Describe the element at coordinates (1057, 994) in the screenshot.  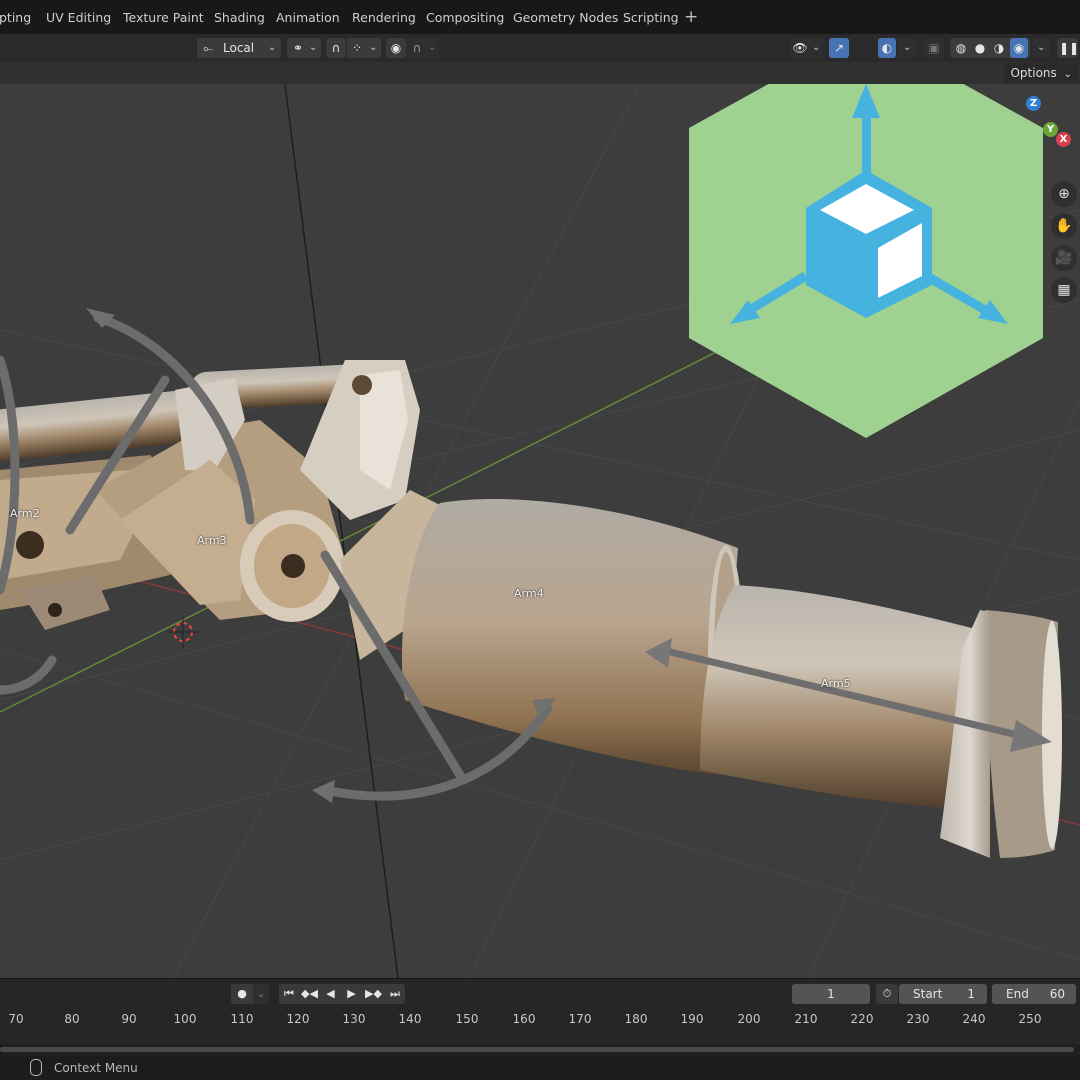
I see `end-frame-value: 60` at that location.